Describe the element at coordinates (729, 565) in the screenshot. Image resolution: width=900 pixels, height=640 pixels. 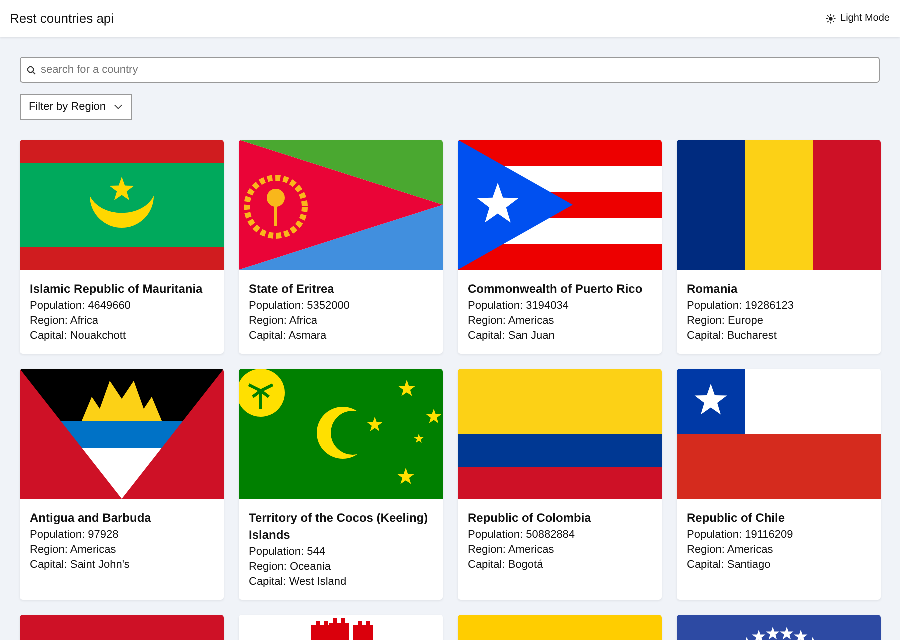
I see `capital-text: Capital: Santiago` at that location.